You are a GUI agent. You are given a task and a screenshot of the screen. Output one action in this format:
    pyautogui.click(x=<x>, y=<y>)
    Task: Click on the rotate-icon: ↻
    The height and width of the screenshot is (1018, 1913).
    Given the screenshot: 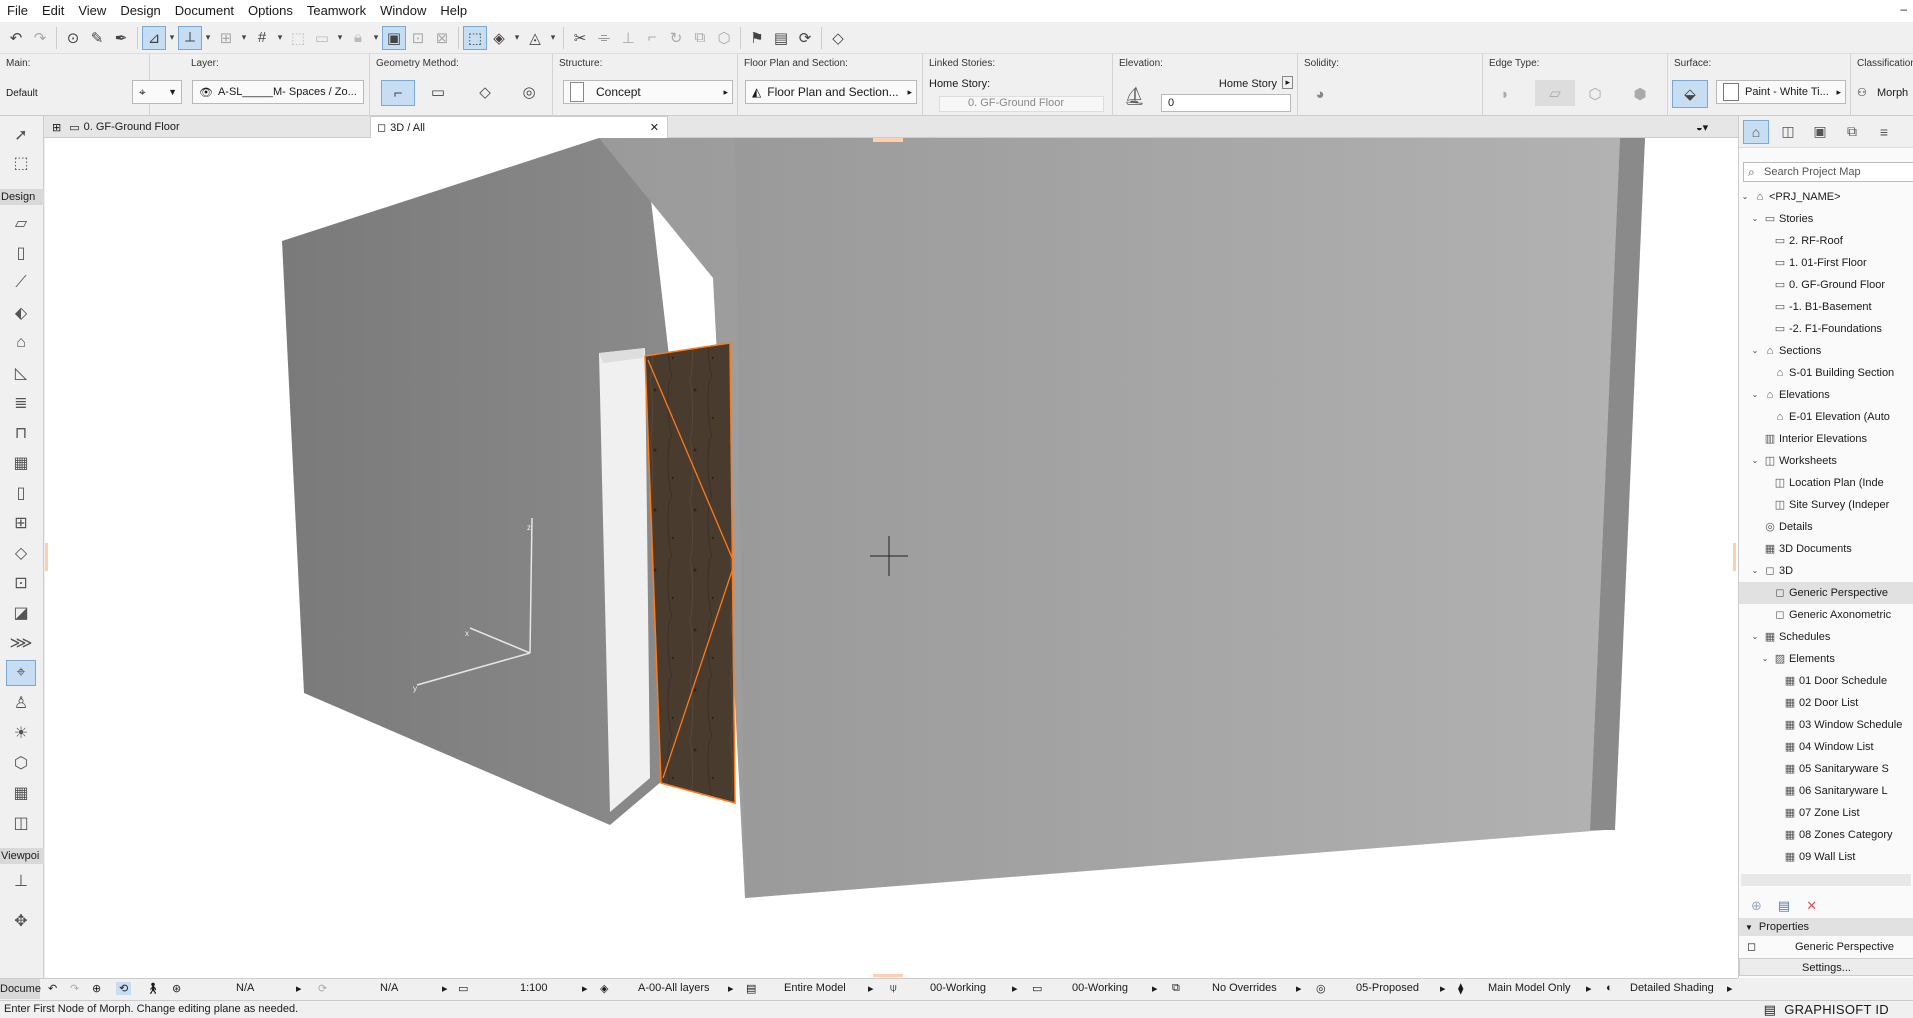 What is the action you would take?
    pyautogui.click(x=676, y=38)
    